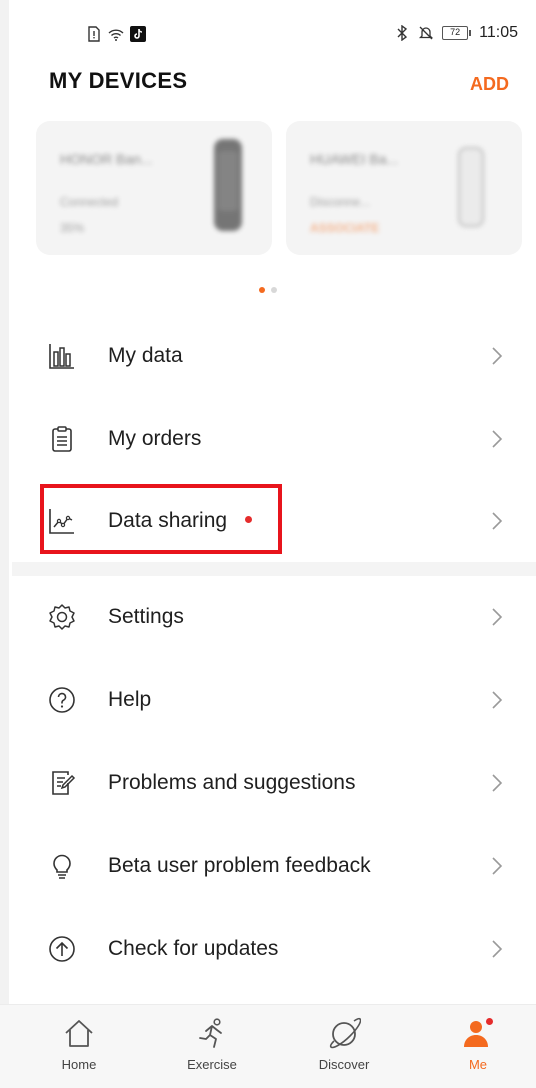 The width and height of the screenshot is (536, 1088). What do you see at coordinates (62, 700) in the screenshot?
I see `question-icon` at bounding box center [62, 700].